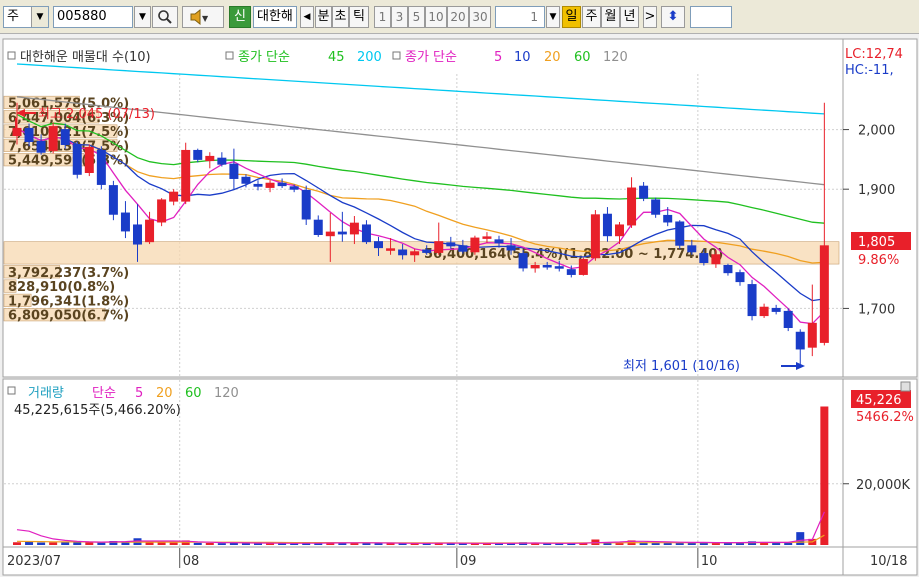 This screenshot has height=577, width=919. Describe the element at coordinates (520, 17) in the screenshot. I see `tick-count-input: 1` at that location.